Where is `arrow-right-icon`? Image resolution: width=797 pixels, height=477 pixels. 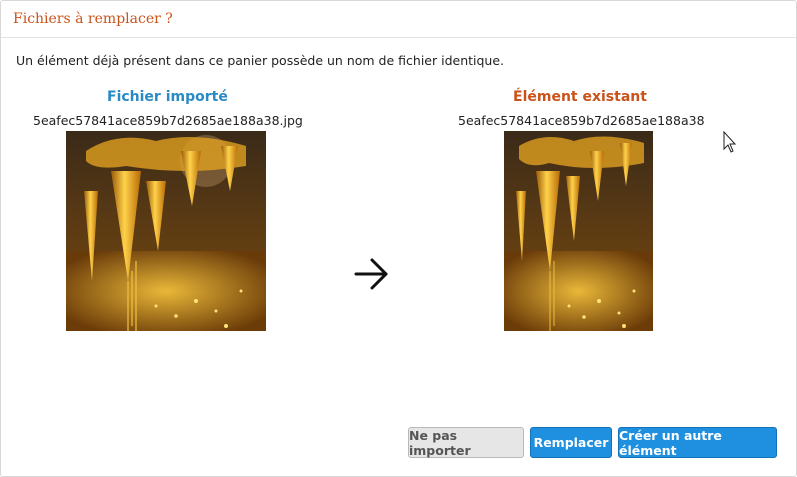
arrow-right-icon is located at coordinates (372, 274).